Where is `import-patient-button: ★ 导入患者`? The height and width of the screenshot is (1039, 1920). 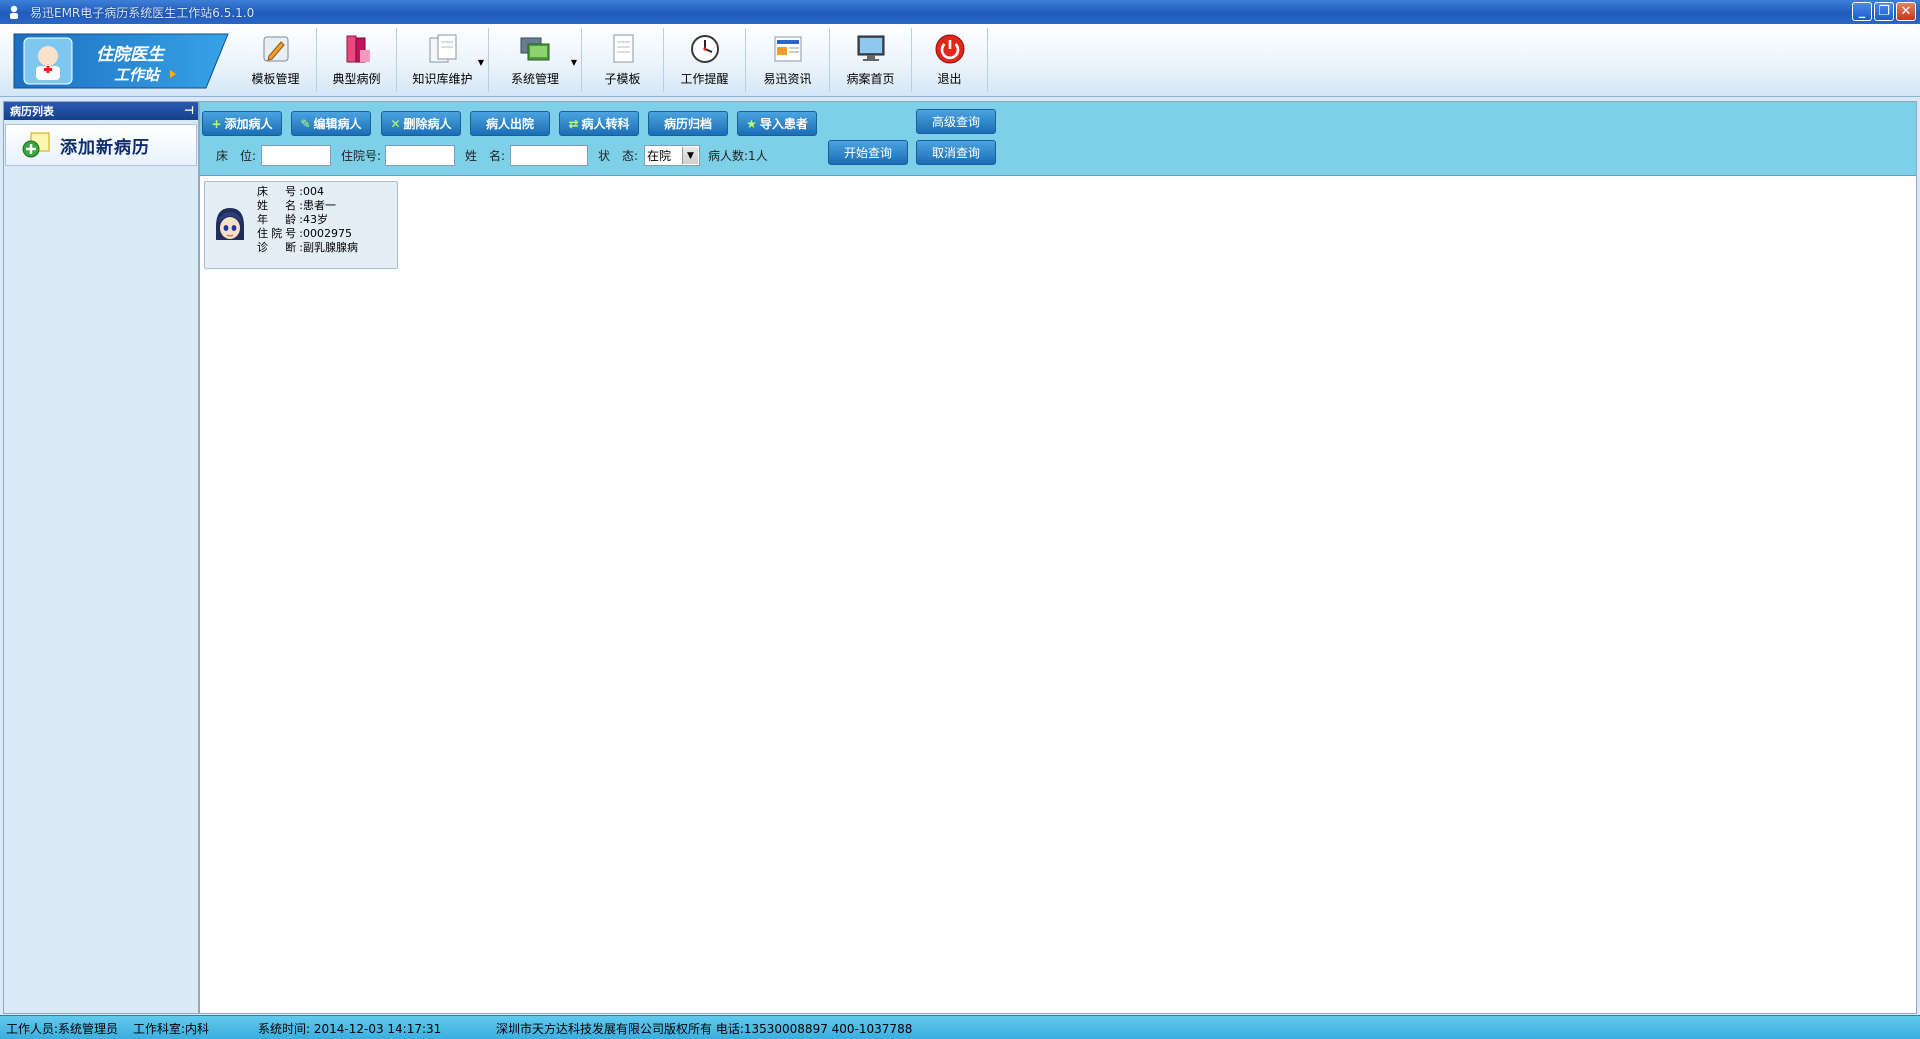
import-patient-button: ★ 导入患者 is located at coordinates (777, 123).